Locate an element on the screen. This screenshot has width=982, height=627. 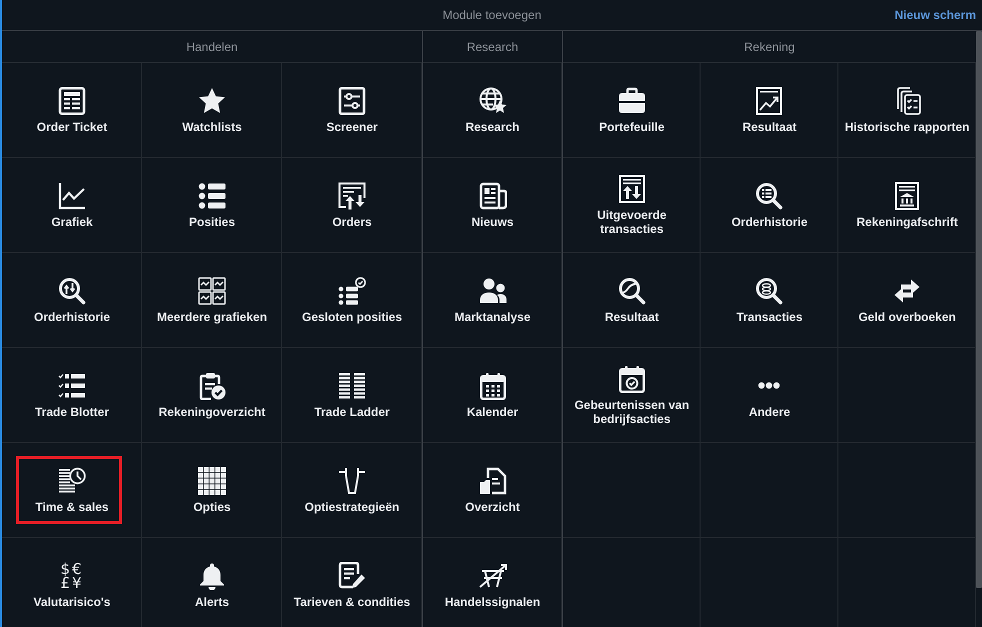
sliders-icon is located at coordinates (352, 100).